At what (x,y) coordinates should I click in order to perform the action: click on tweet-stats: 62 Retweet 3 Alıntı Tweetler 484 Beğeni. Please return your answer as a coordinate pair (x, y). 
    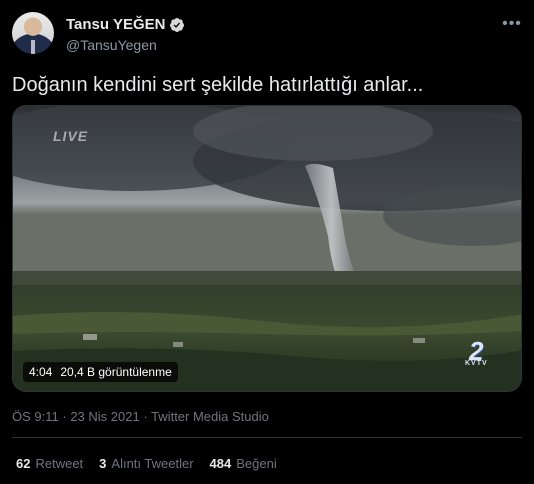
    Looking at the image, I should click on (146, 463).